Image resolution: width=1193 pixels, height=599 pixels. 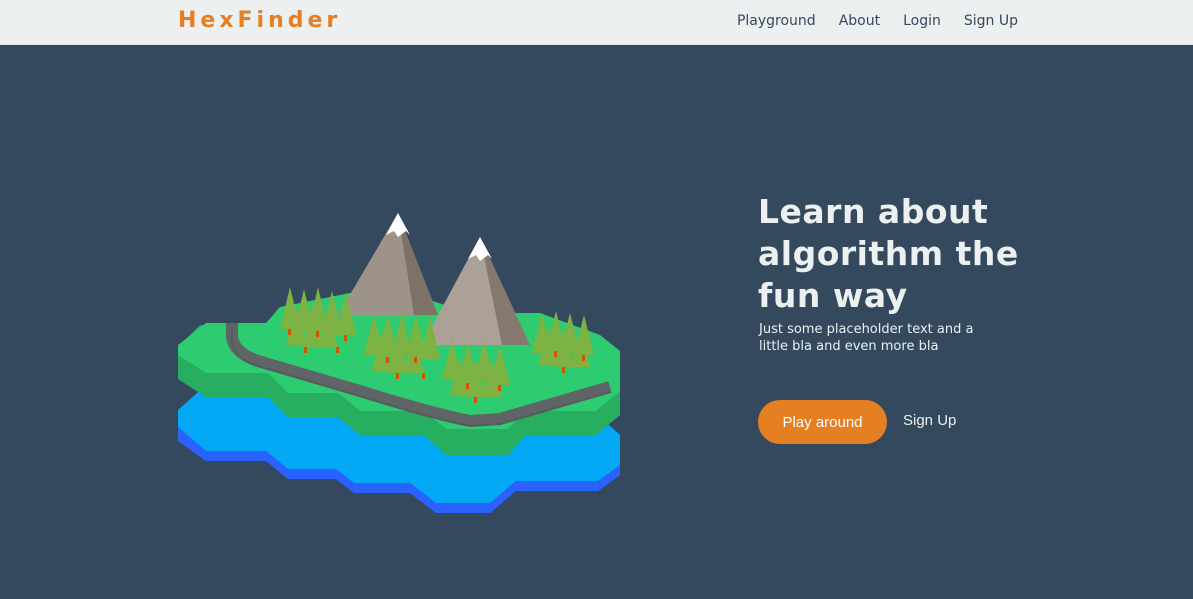 What do you see at coordinates (776, 21) in the screenshot?
I see `nav-playground: Playground` at bounding box center [776, 21].